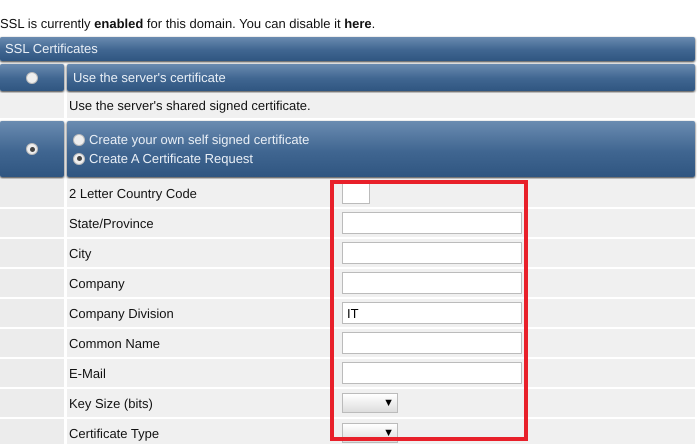  I want to click on field-label: Company, so click(97, 283).